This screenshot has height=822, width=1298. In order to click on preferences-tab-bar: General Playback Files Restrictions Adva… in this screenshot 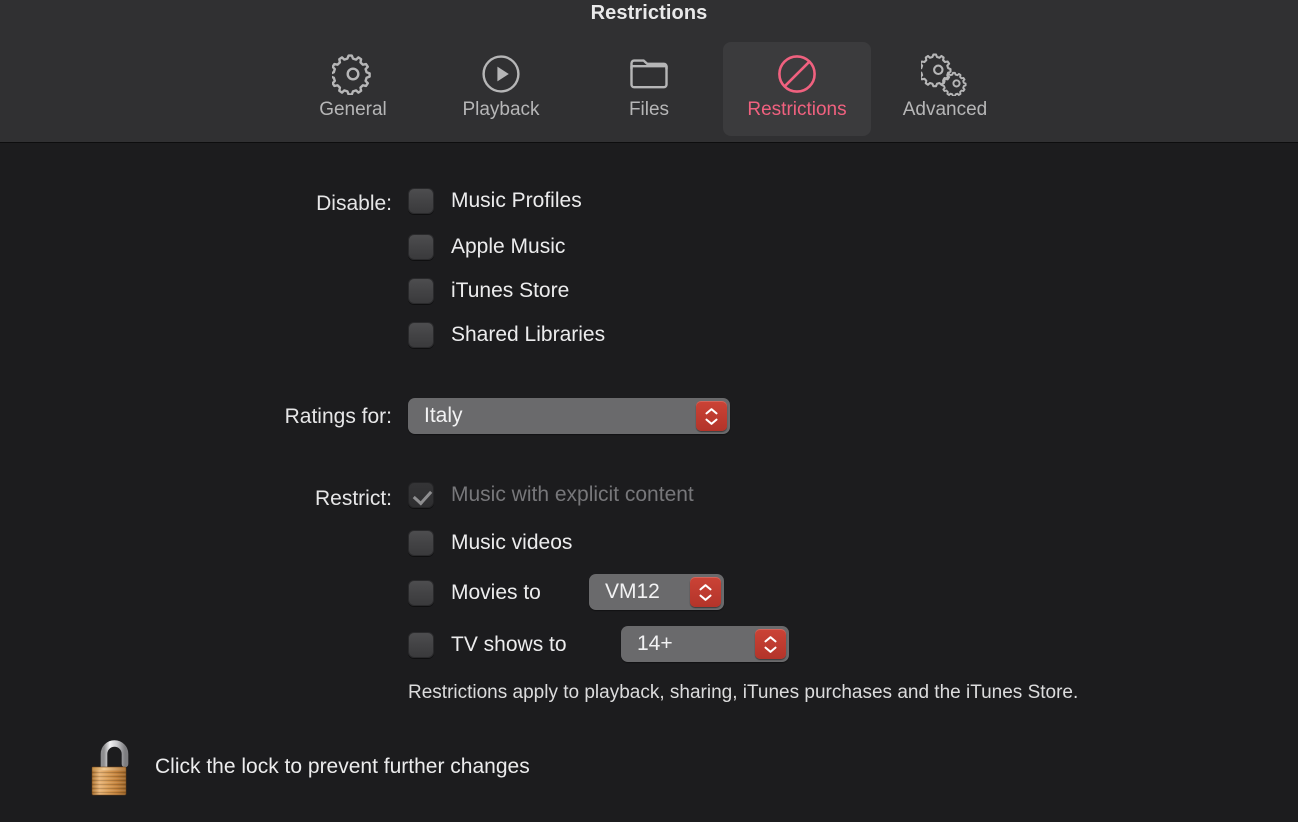, I will do `click(649, 89)`.